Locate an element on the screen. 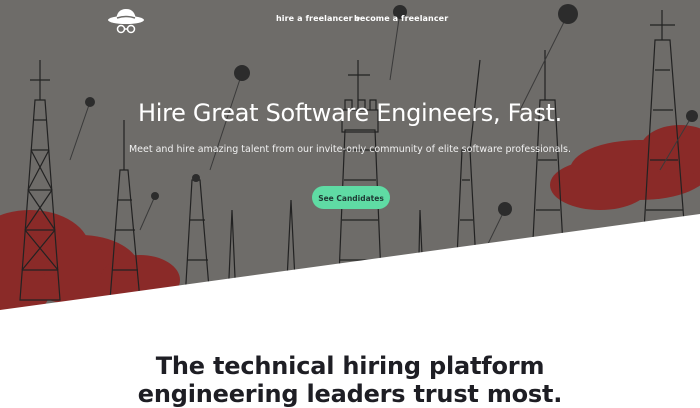 The height and width of the screenshot is (408, 700). see-candidates-button: See Candidates is located at coordinates (351, 197).